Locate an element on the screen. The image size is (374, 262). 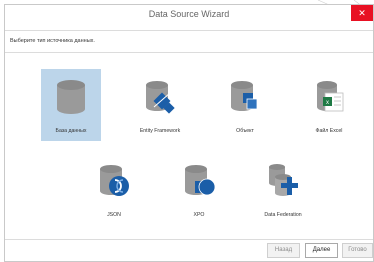
tile-object: Объект is located at coordinates (245, 105).